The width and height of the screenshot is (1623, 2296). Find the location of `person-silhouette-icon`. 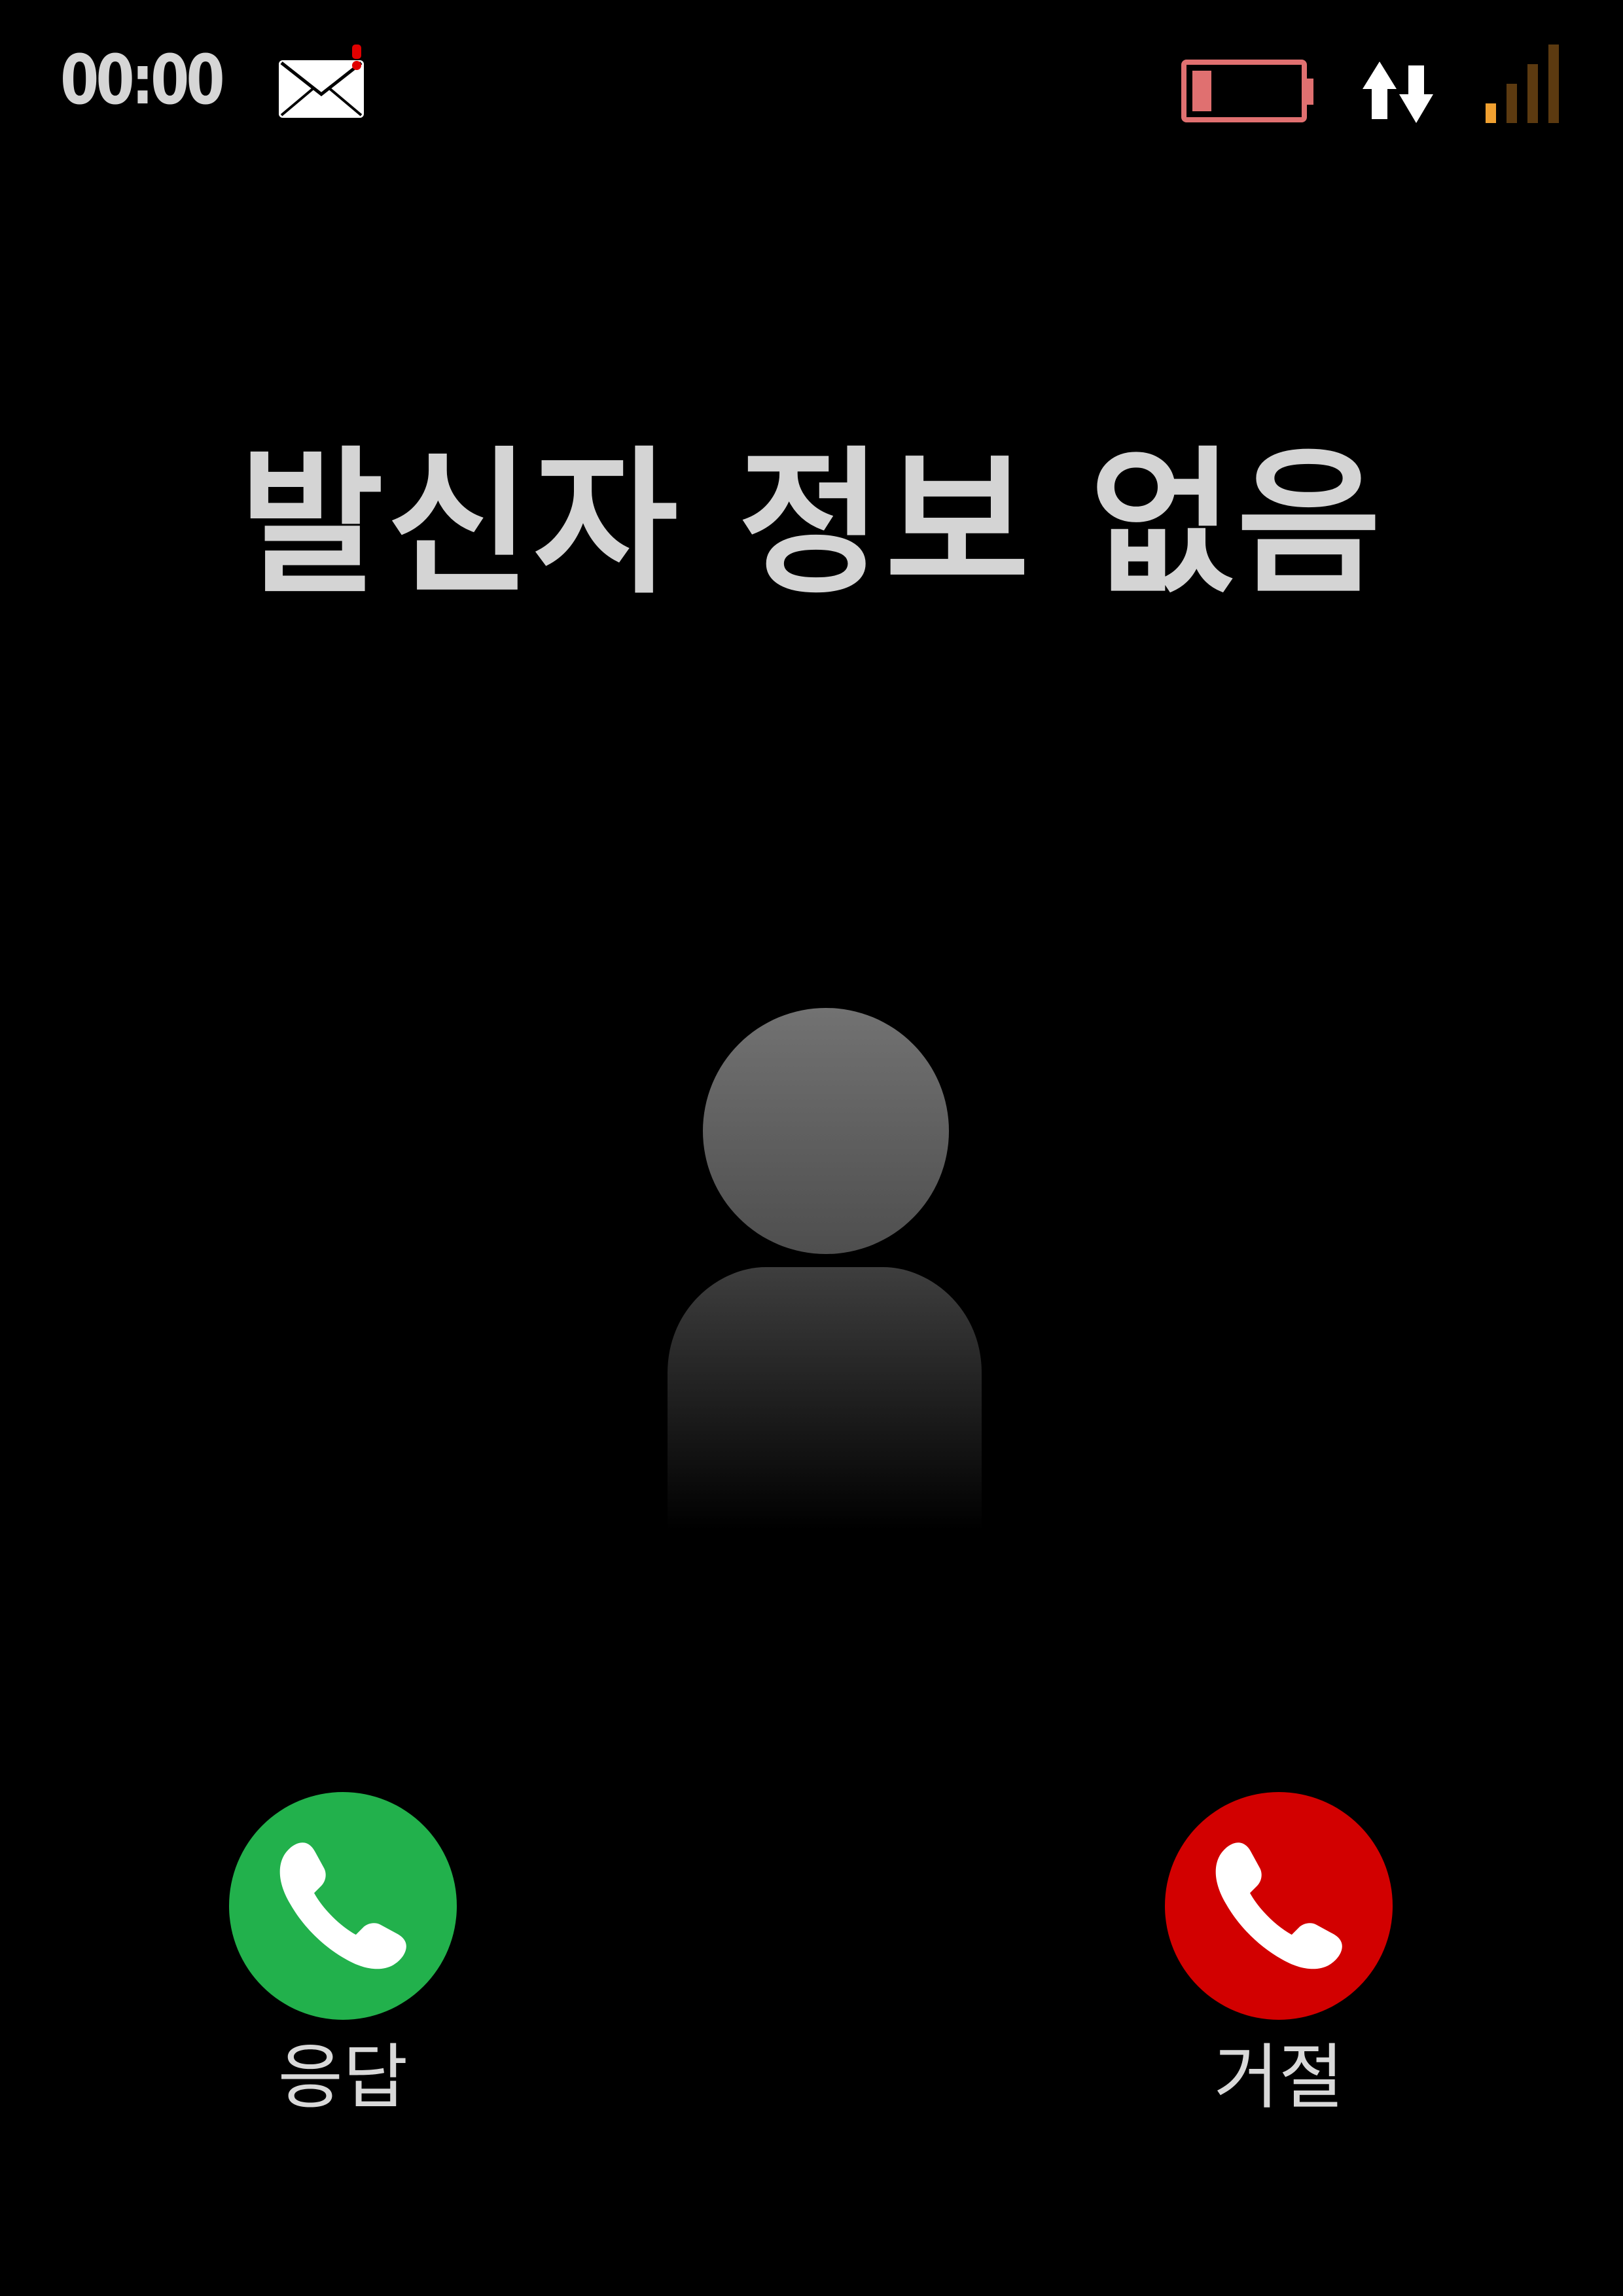

person-silhouette-icon is located at coordinates (825, 1269).